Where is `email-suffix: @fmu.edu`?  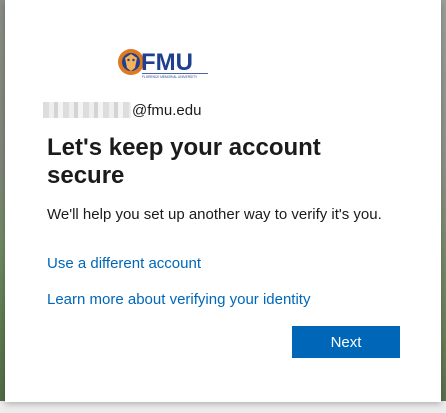
email-suffix: @fmu.edu is located at coordinates (167, 110).